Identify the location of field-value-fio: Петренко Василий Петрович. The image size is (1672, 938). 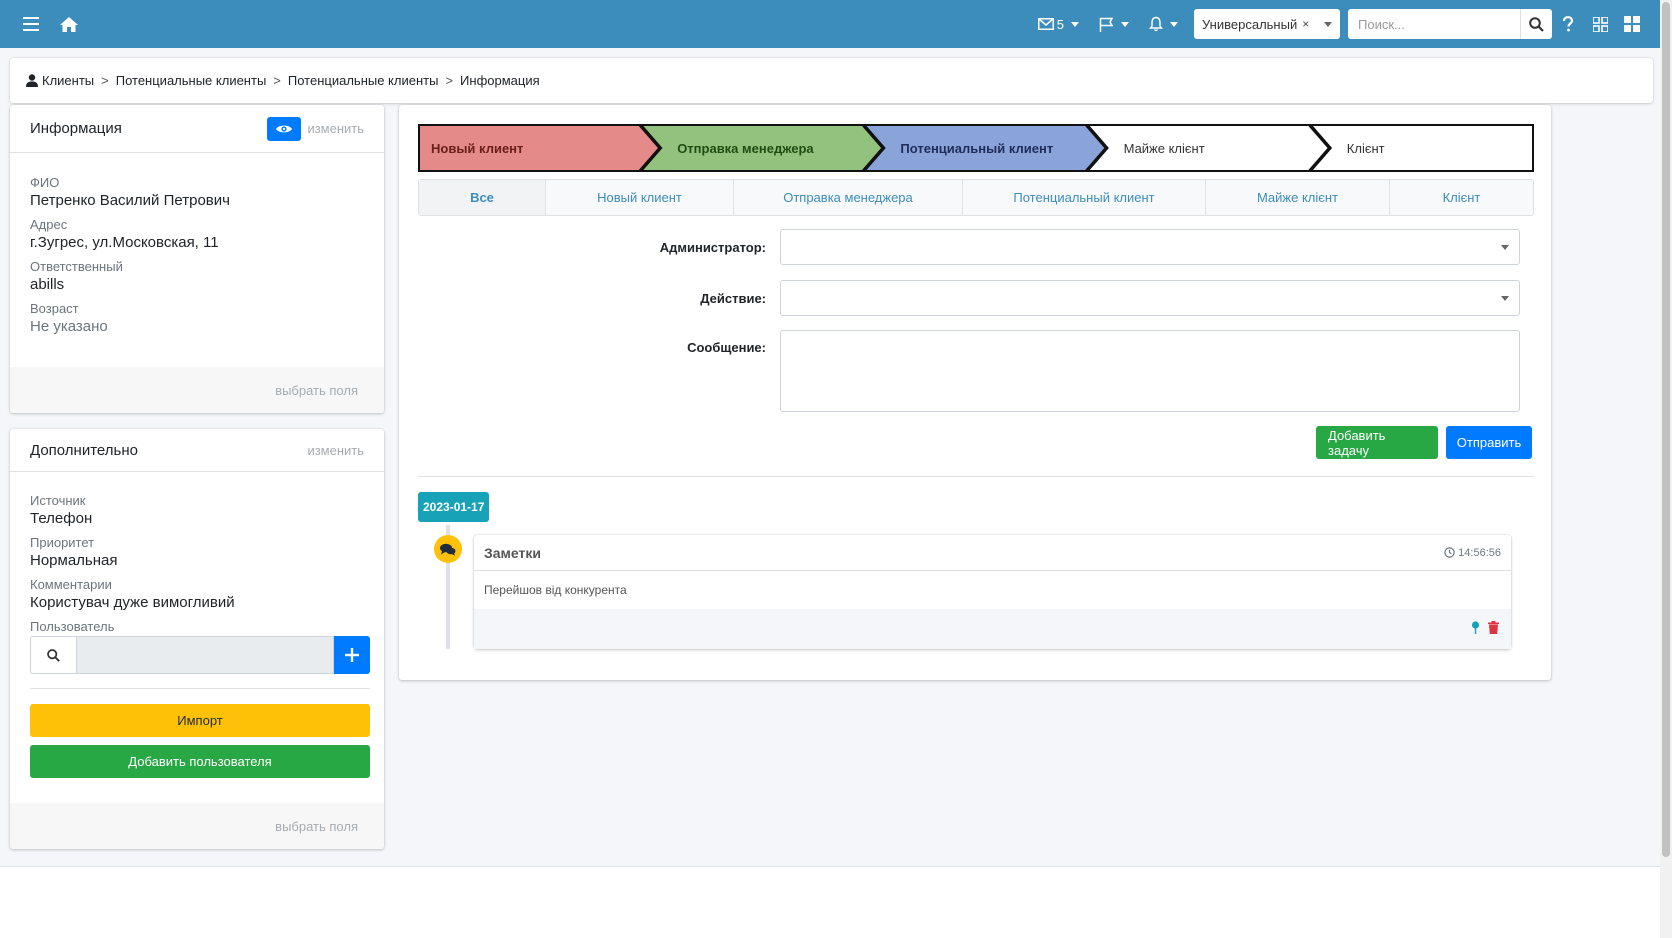
(130, 200).